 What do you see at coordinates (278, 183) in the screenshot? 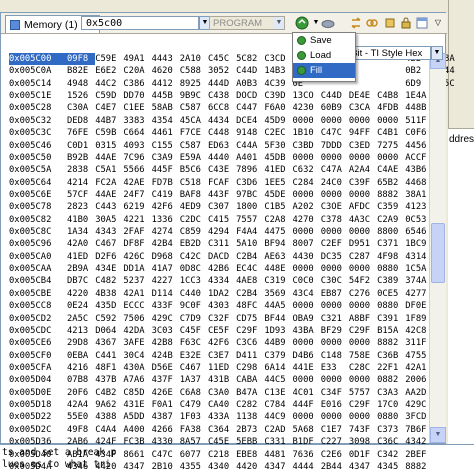
I see `memory-word: 1EE5` at bounding box center [278, 183].